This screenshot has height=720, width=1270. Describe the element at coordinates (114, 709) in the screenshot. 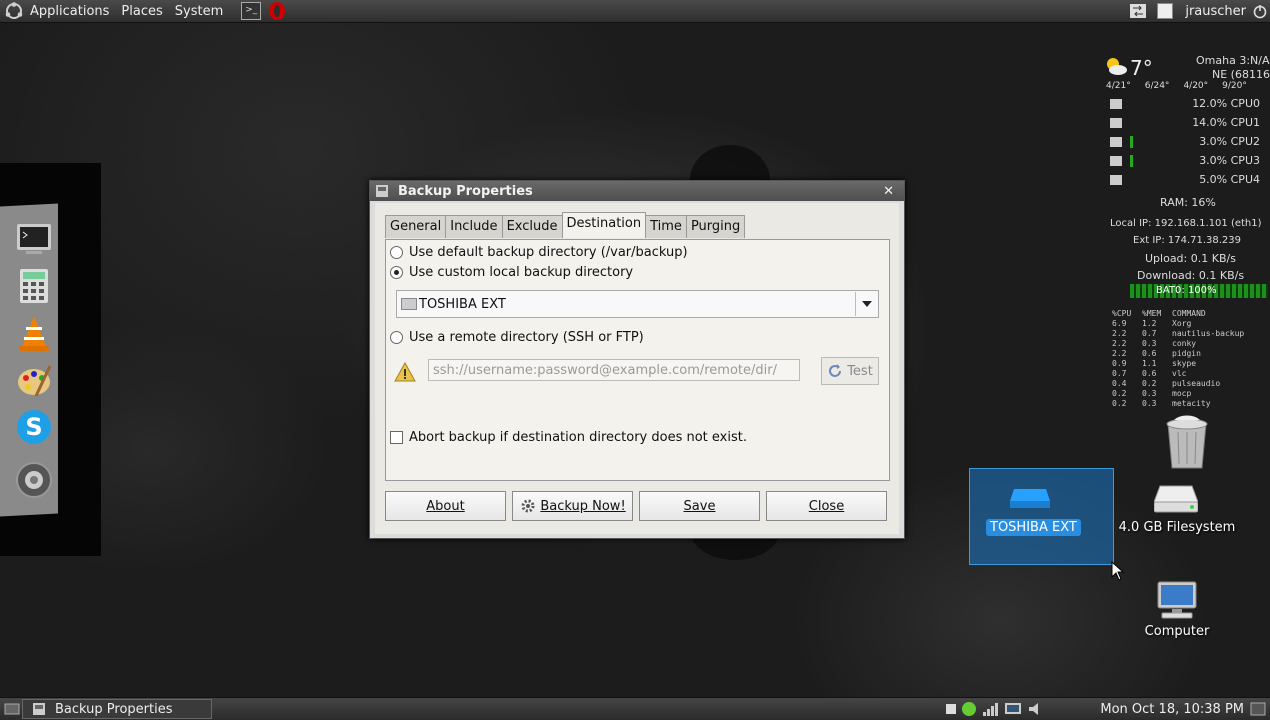

I see `taskbar-label: Backup Properties` at that location.